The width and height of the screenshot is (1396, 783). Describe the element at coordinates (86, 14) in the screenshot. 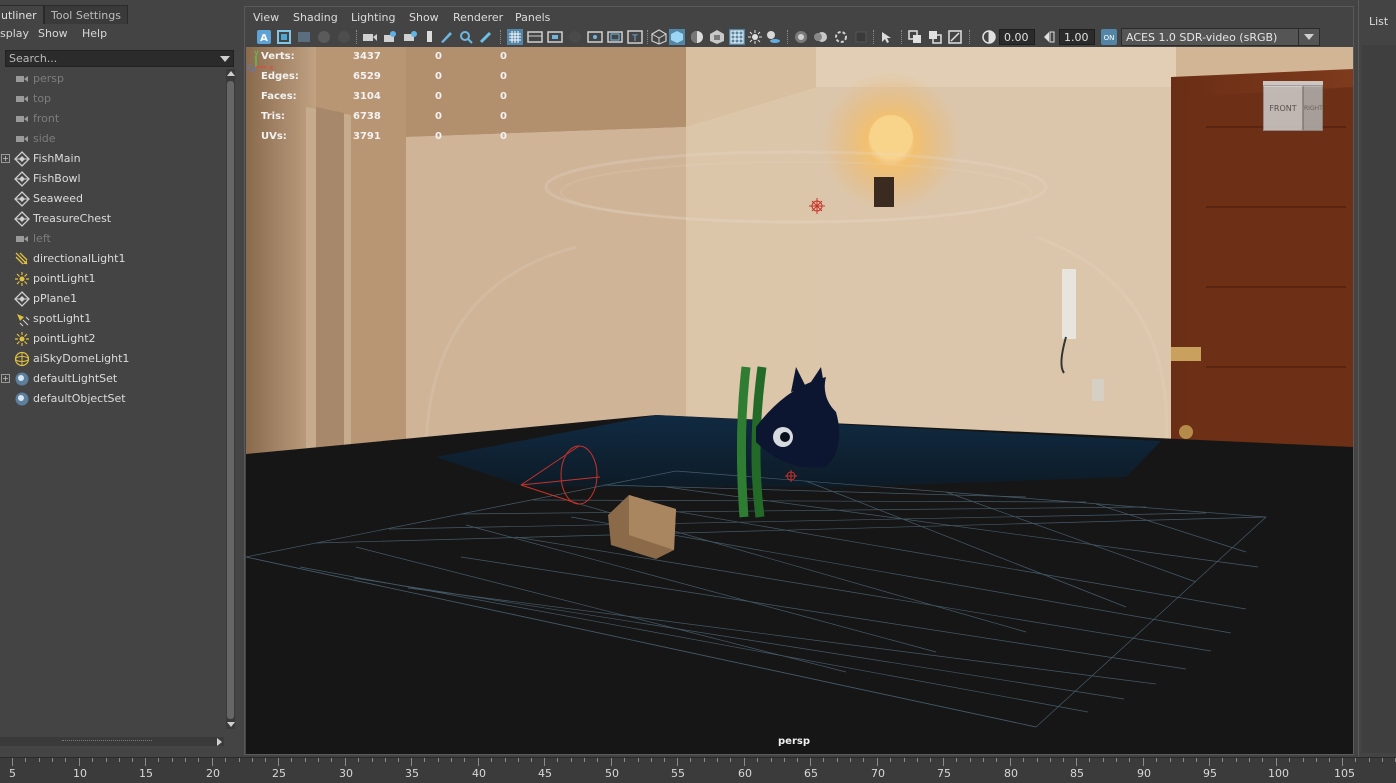

I see `tab-tool-settings: Tool Settings` at that location.